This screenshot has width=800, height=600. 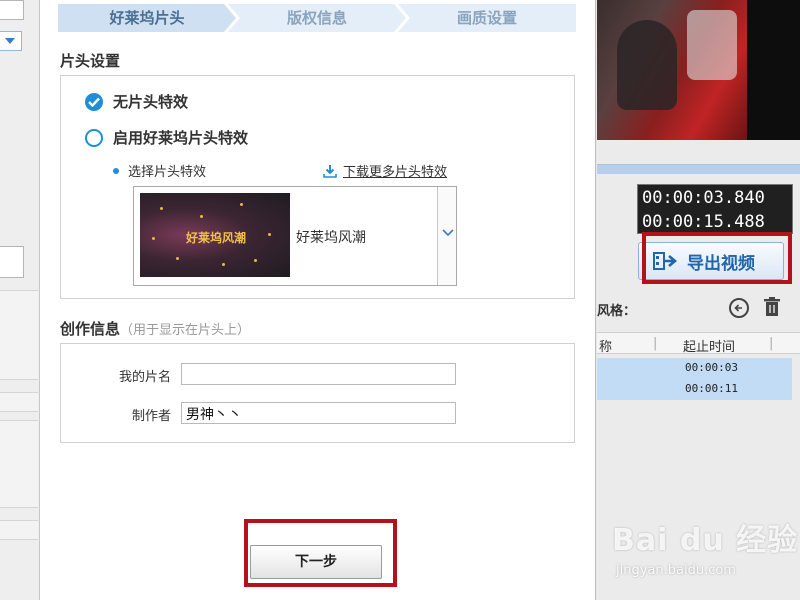 What do you see at coordinates (739, 308) in the screenshot?
I see `add-circle-icon` at bounding box center [739, 308].